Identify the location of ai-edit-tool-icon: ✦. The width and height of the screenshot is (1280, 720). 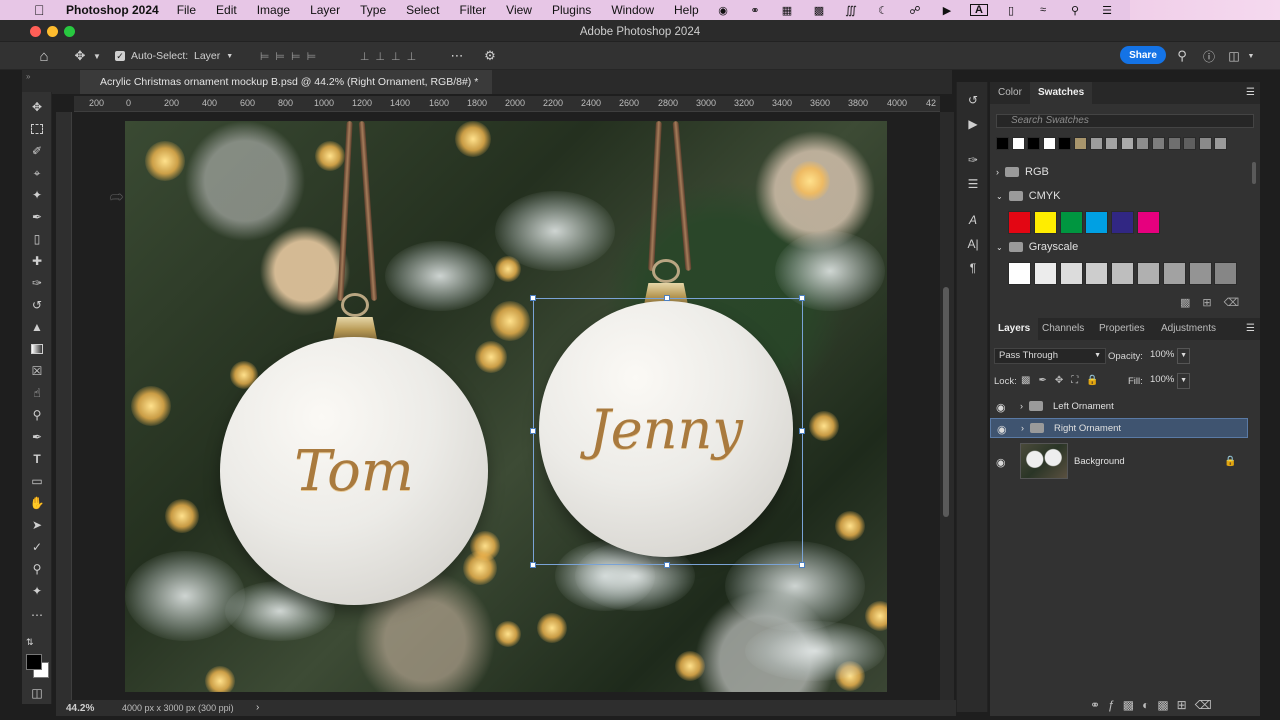
(37, 591).